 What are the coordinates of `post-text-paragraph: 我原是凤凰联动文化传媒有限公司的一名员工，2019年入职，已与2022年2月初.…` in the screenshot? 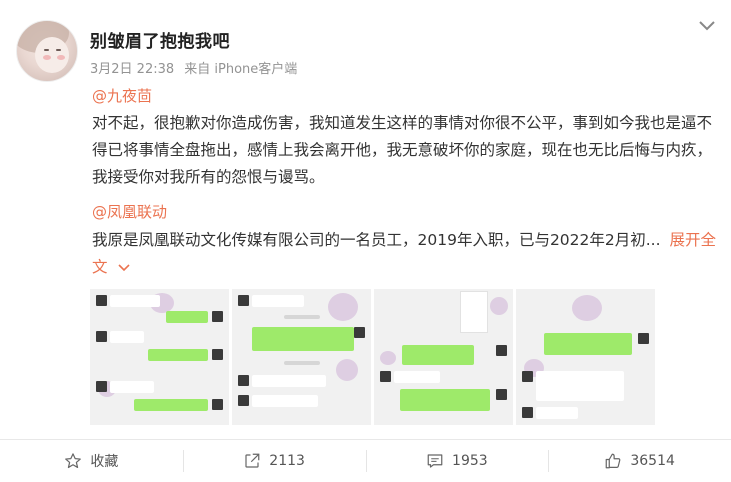 It's located at (407, 254).